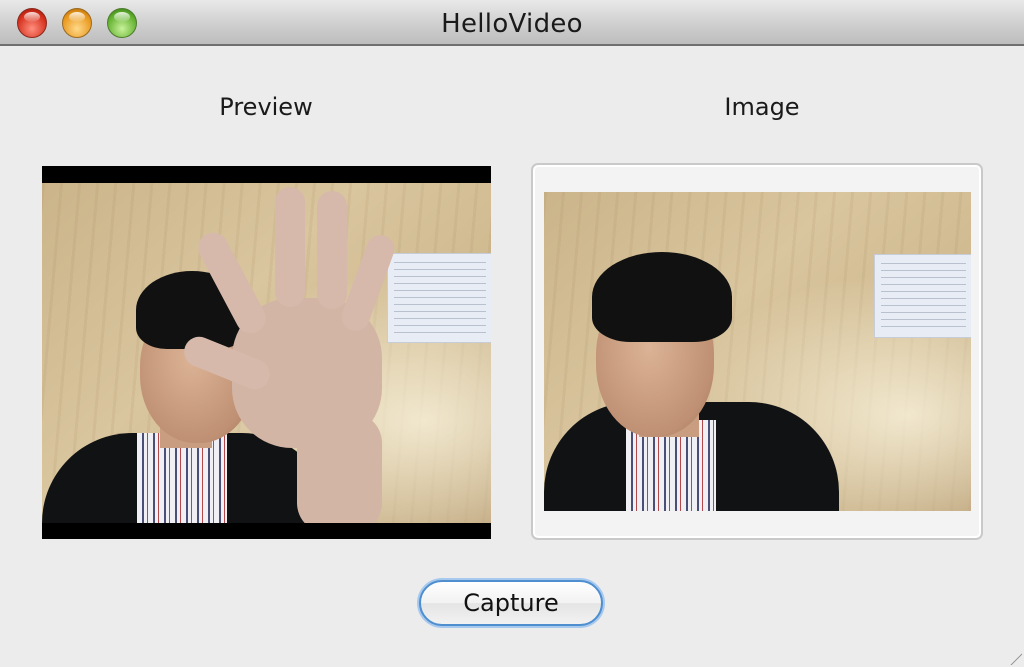 This screenshot has height=667, width=1024. I want to click on preview-label: Preview, so click(266, 107).